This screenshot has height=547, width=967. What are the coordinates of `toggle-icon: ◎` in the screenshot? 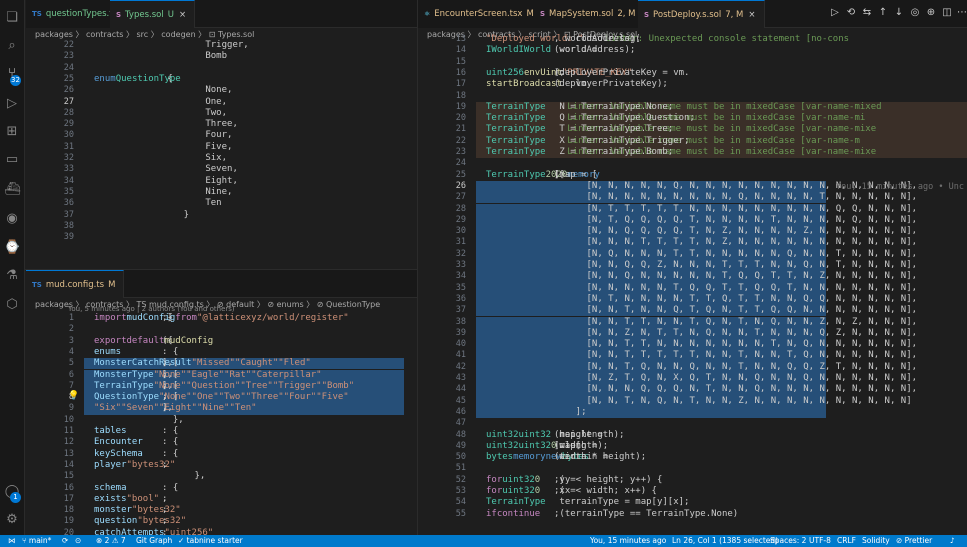 It's located at (915, 13).